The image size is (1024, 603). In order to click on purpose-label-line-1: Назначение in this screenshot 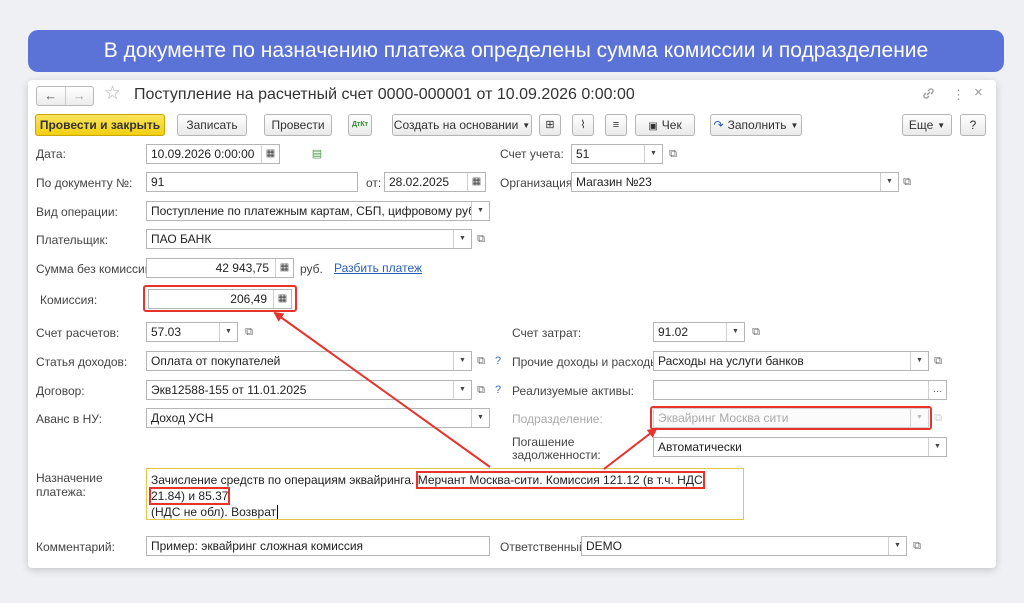, I will do `click(69, 478)`.